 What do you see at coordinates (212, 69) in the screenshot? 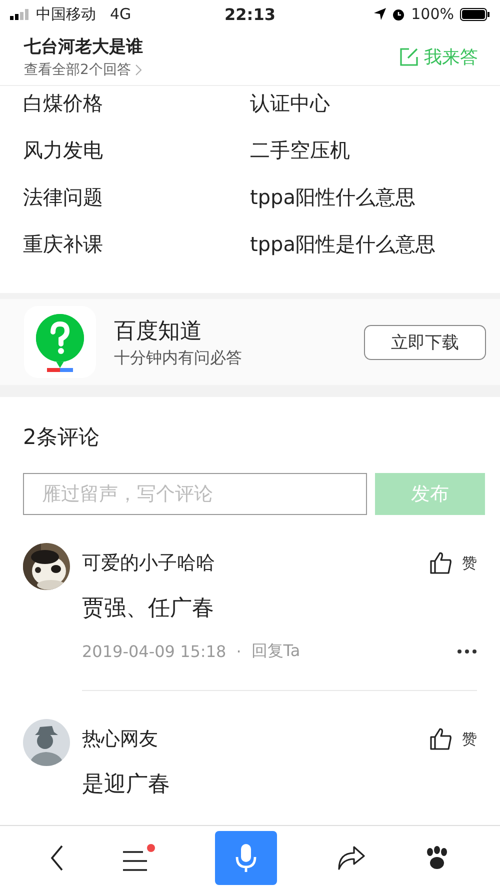
I see `view-answers-link: 查看全部2个回答` at bounding box center [212, 69].